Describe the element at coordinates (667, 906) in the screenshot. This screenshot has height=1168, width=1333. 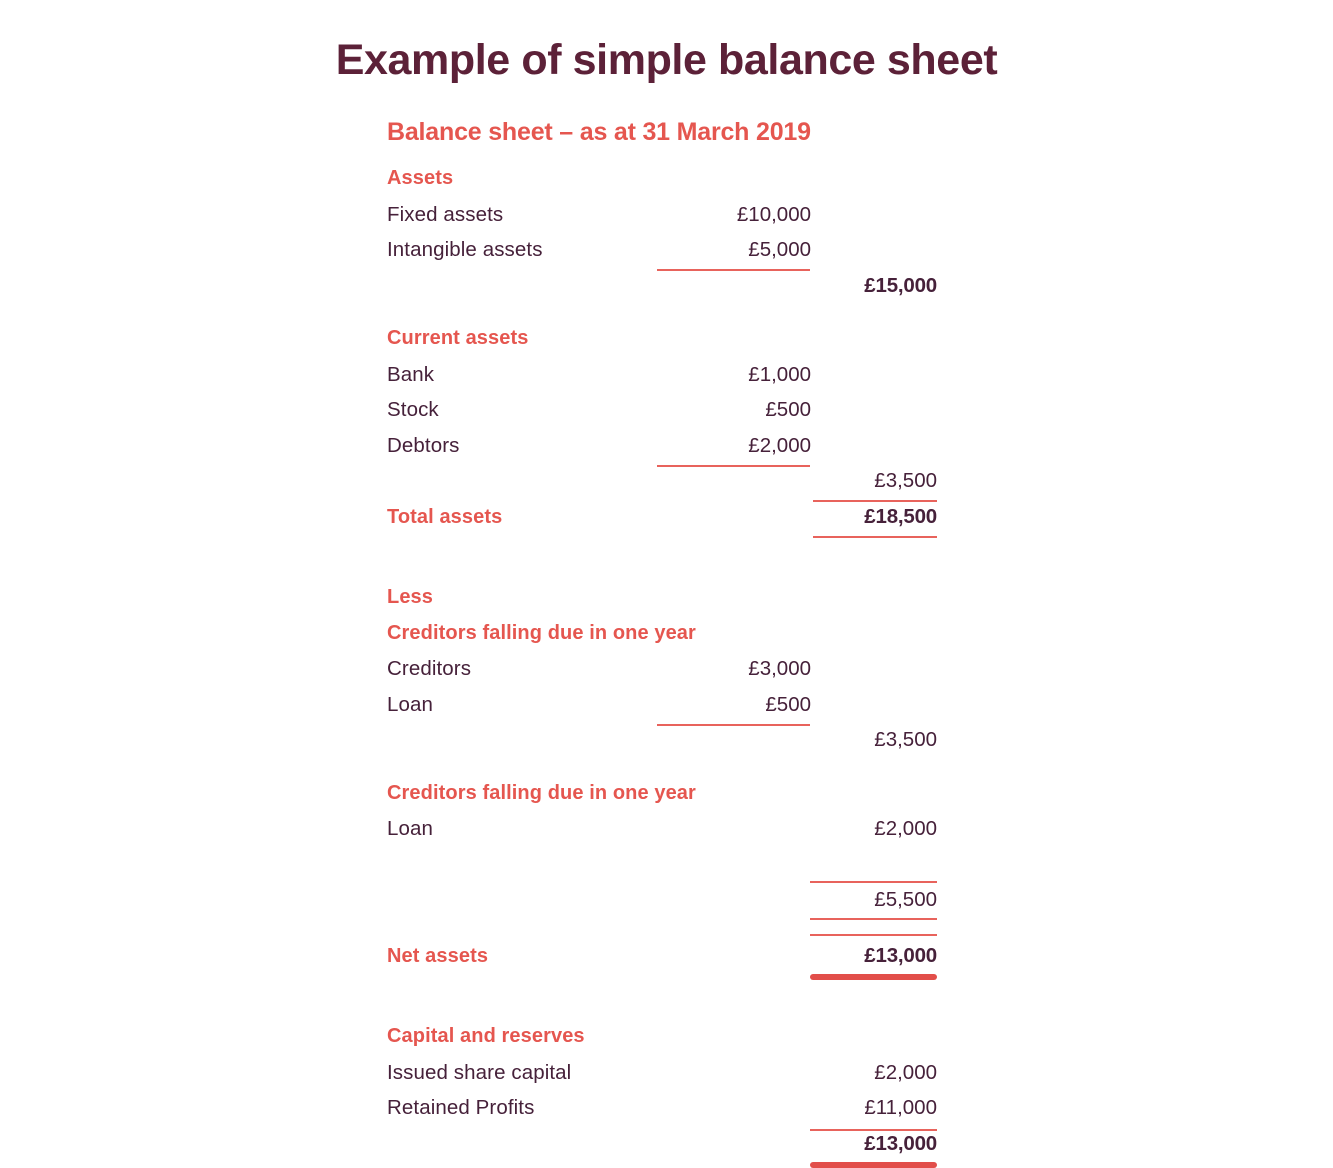
I see `subtotal-row-creditors-b: £5,500` at that location.